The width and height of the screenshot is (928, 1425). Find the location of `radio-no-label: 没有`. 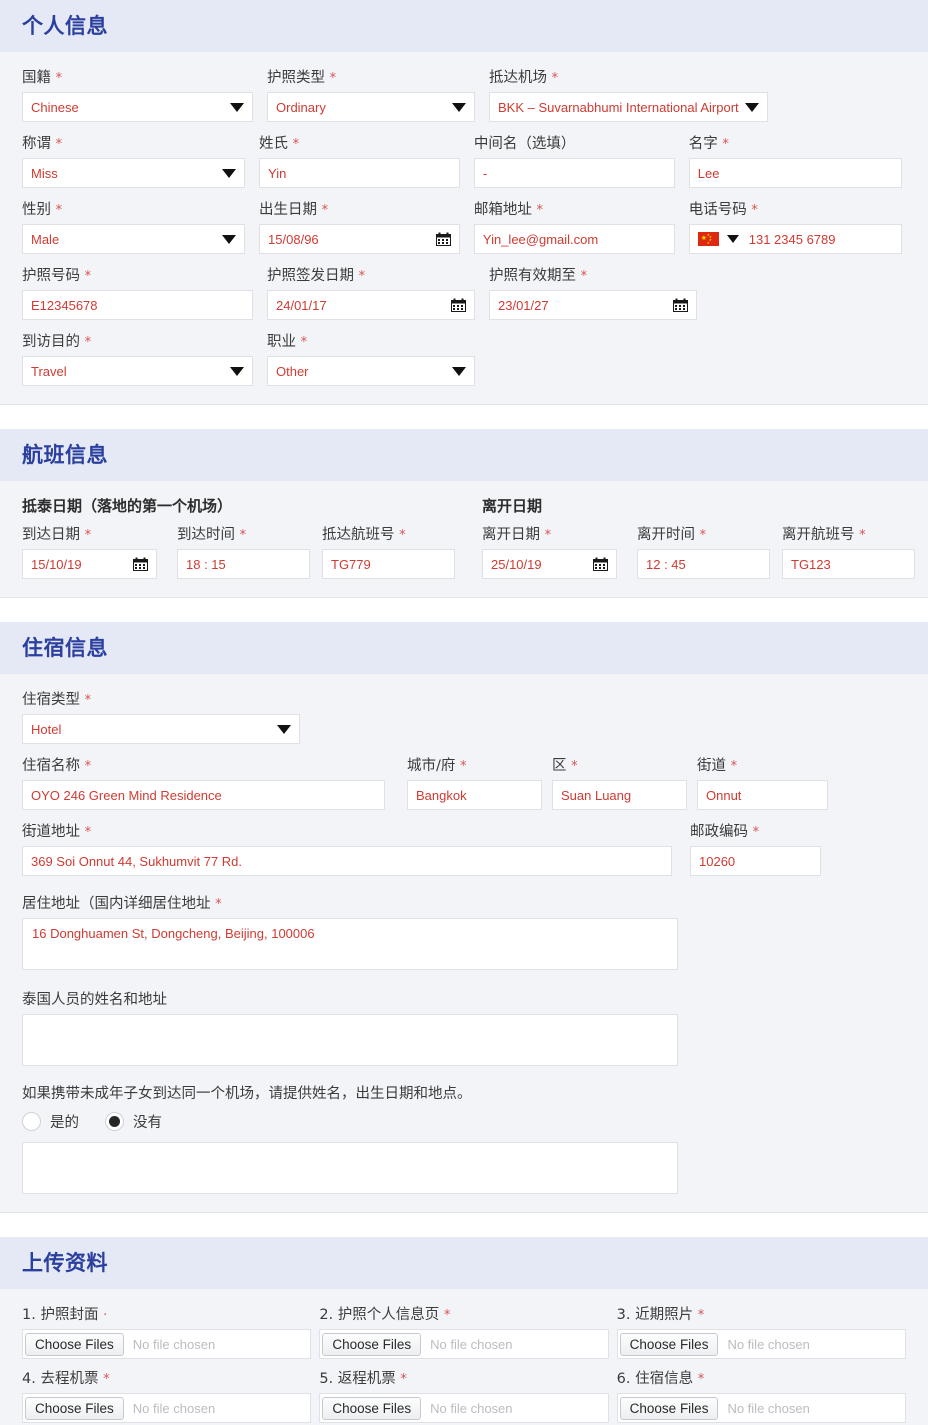

radio-no-label: 没有 is located at coordinates (147, 1123).